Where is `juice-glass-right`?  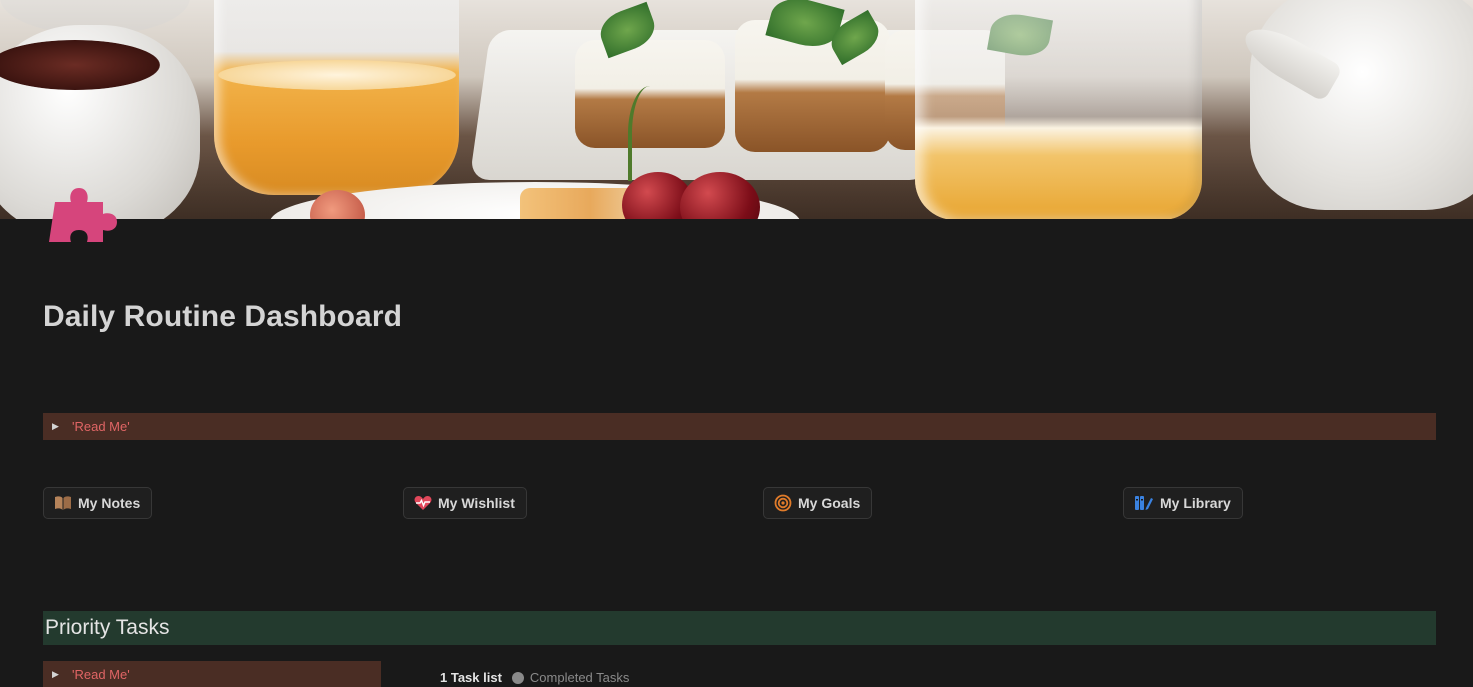
juice-glass-right is located at coordinates (1058, 109).